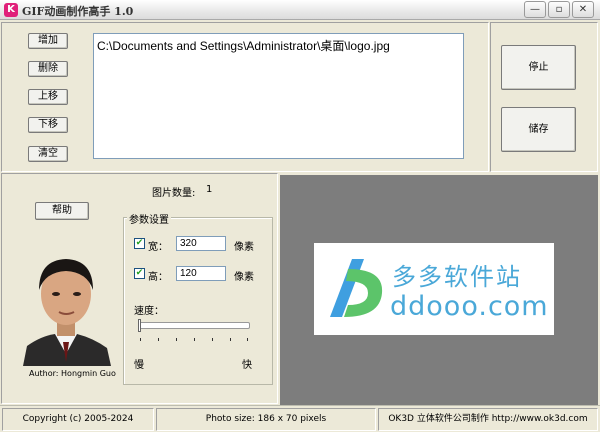 The image size is (600, 432). I want to click on delete-button: 删除, so click(48, 69).